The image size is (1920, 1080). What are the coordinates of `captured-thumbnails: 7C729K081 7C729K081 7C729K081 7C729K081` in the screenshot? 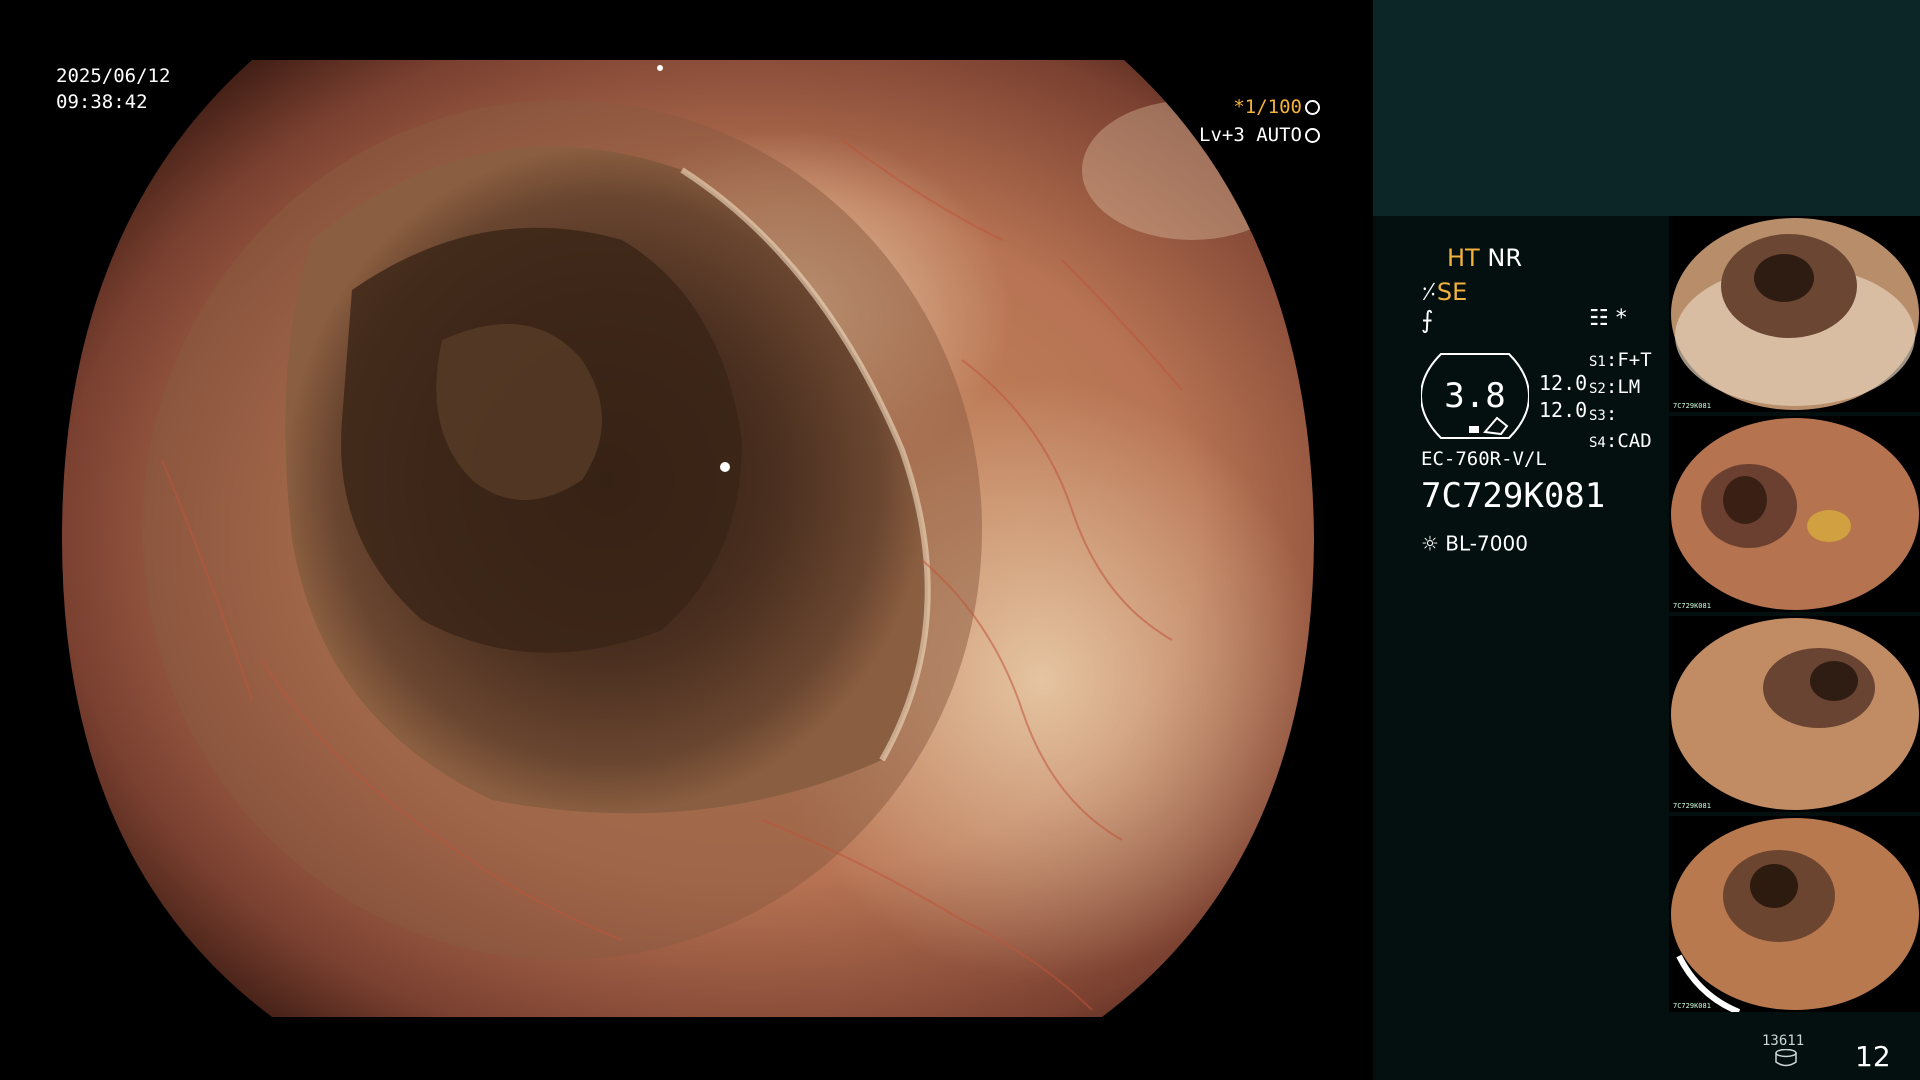 It's located at (1794, 616).